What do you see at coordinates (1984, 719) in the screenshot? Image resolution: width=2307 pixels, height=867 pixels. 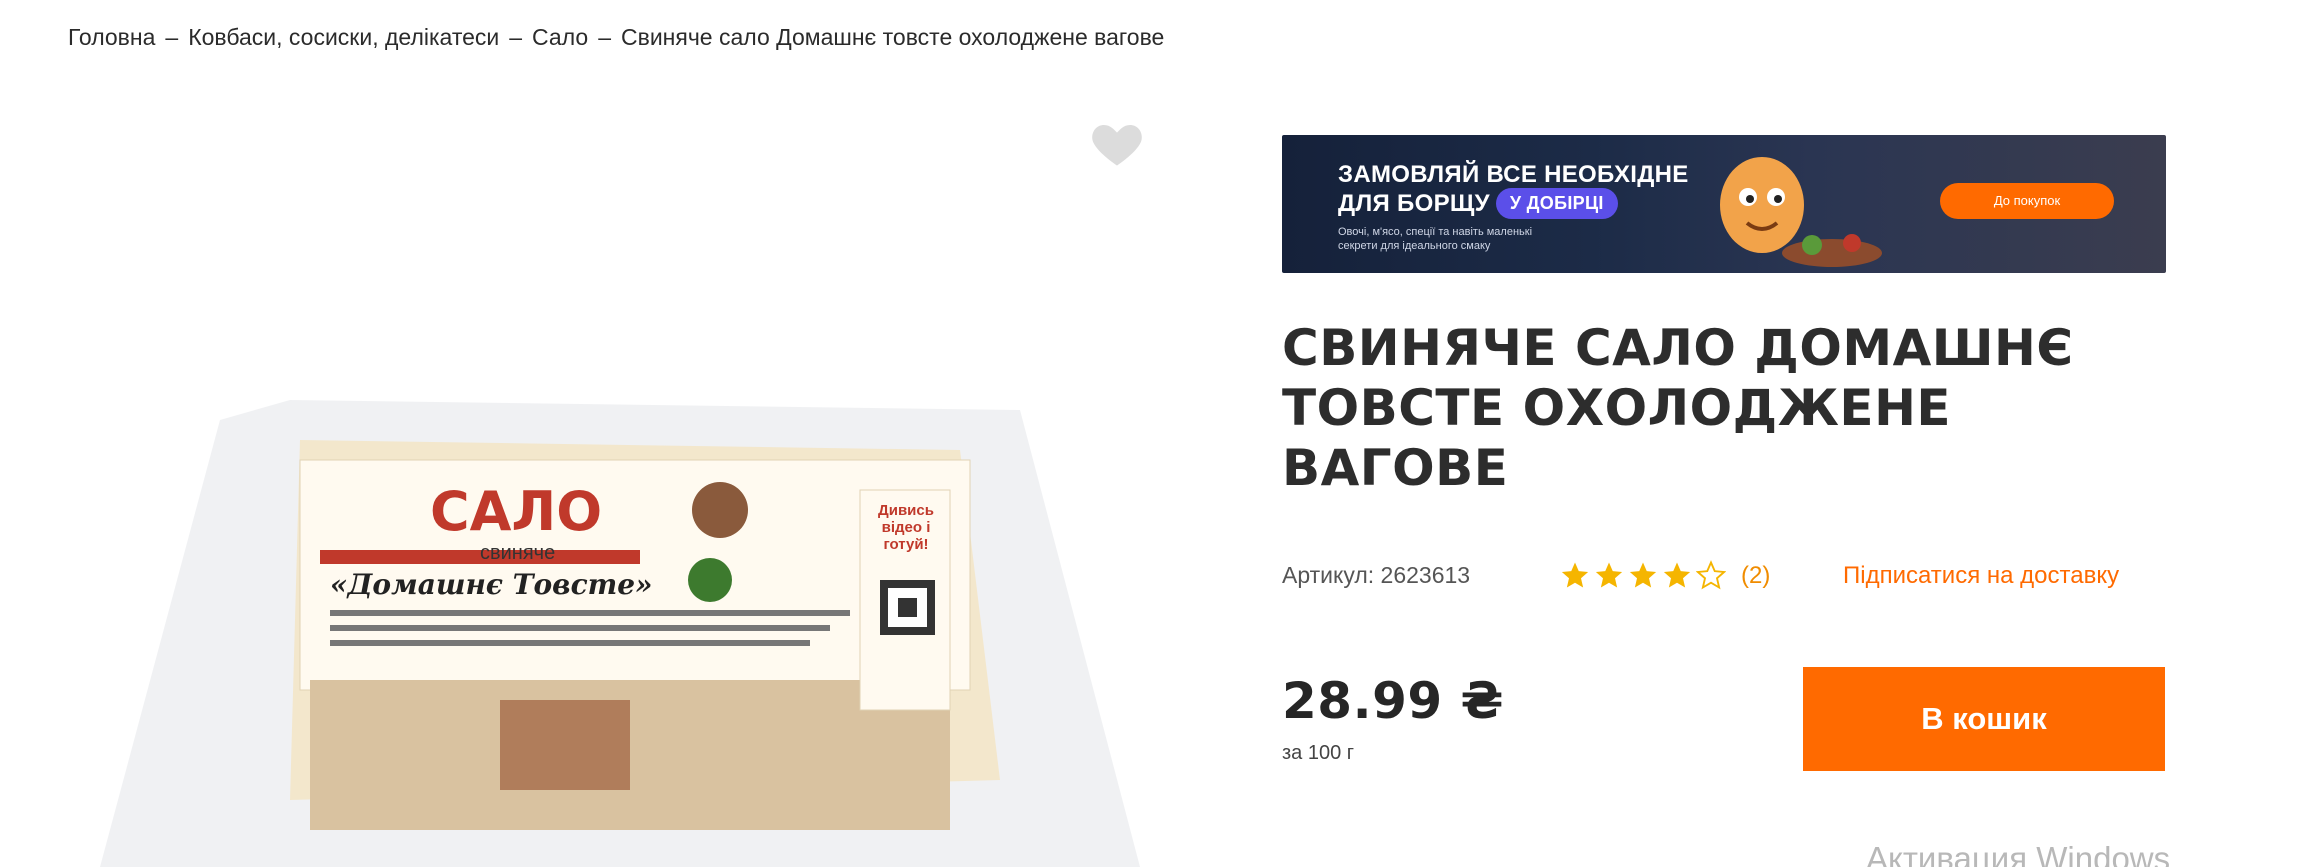 I see `add-to-cart-button: В кошик` at bounding box center [1984, 719].